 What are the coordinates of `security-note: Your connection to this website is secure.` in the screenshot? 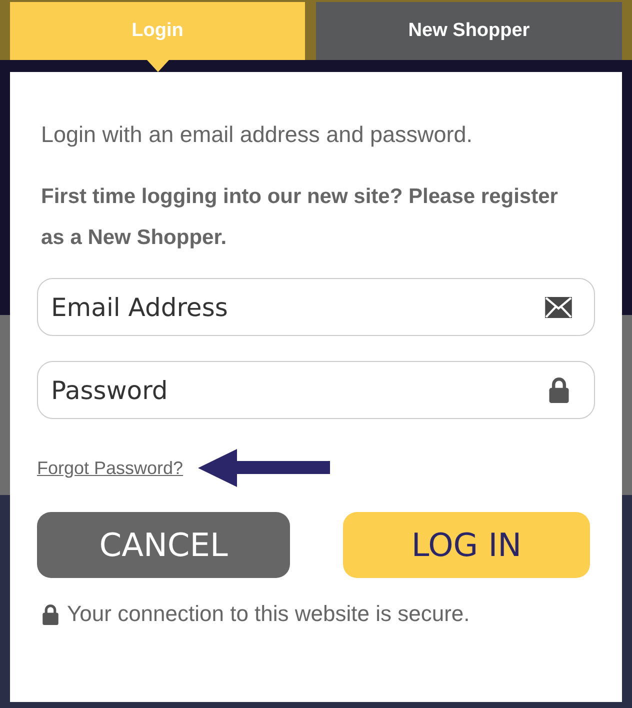 It's located at (268, 614).